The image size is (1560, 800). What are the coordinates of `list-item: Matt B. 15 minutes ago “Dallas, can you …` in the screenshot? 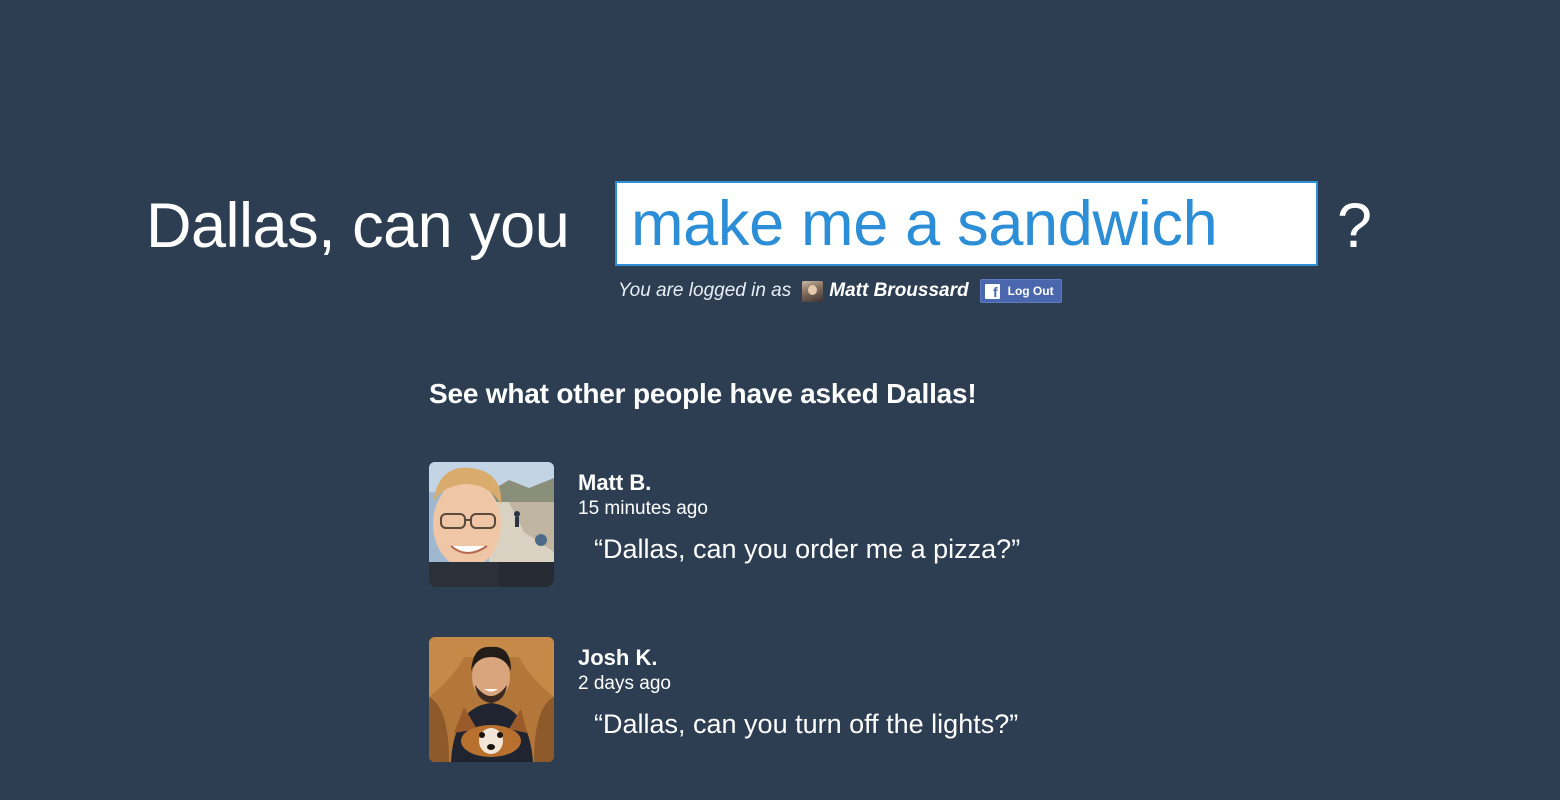 It's located at (779, 525).